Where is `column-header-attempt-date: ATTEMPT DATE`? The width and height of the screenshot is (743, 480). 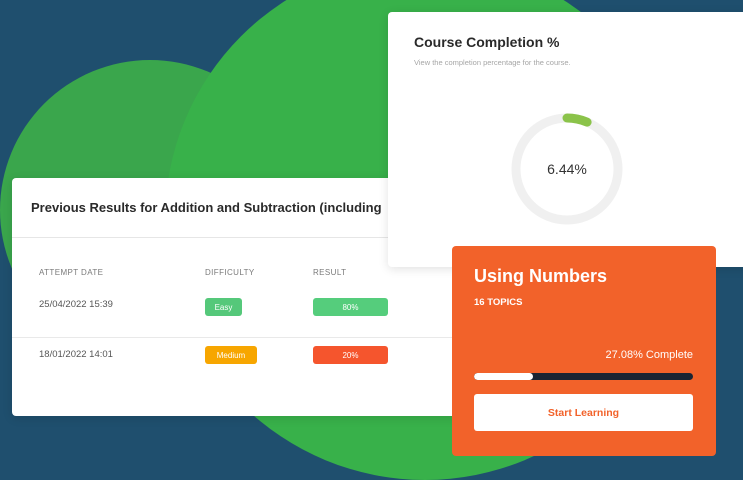
column-header-attempt-date: ATTEMPT DATE is located at coordinates (71, 272).